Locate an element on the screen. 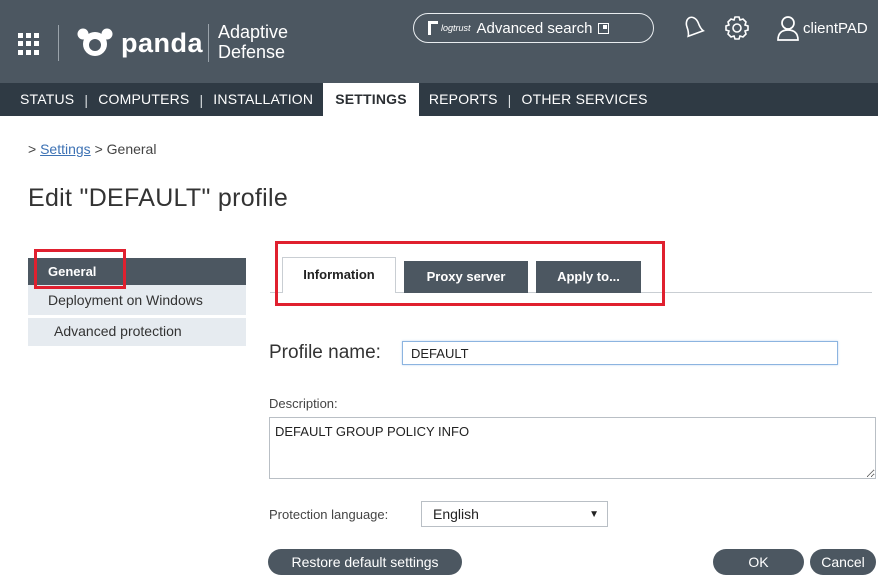 This screenshot has height=575, width=878. nav-computers: COMPUTERS is located at coordinates (143, 99).